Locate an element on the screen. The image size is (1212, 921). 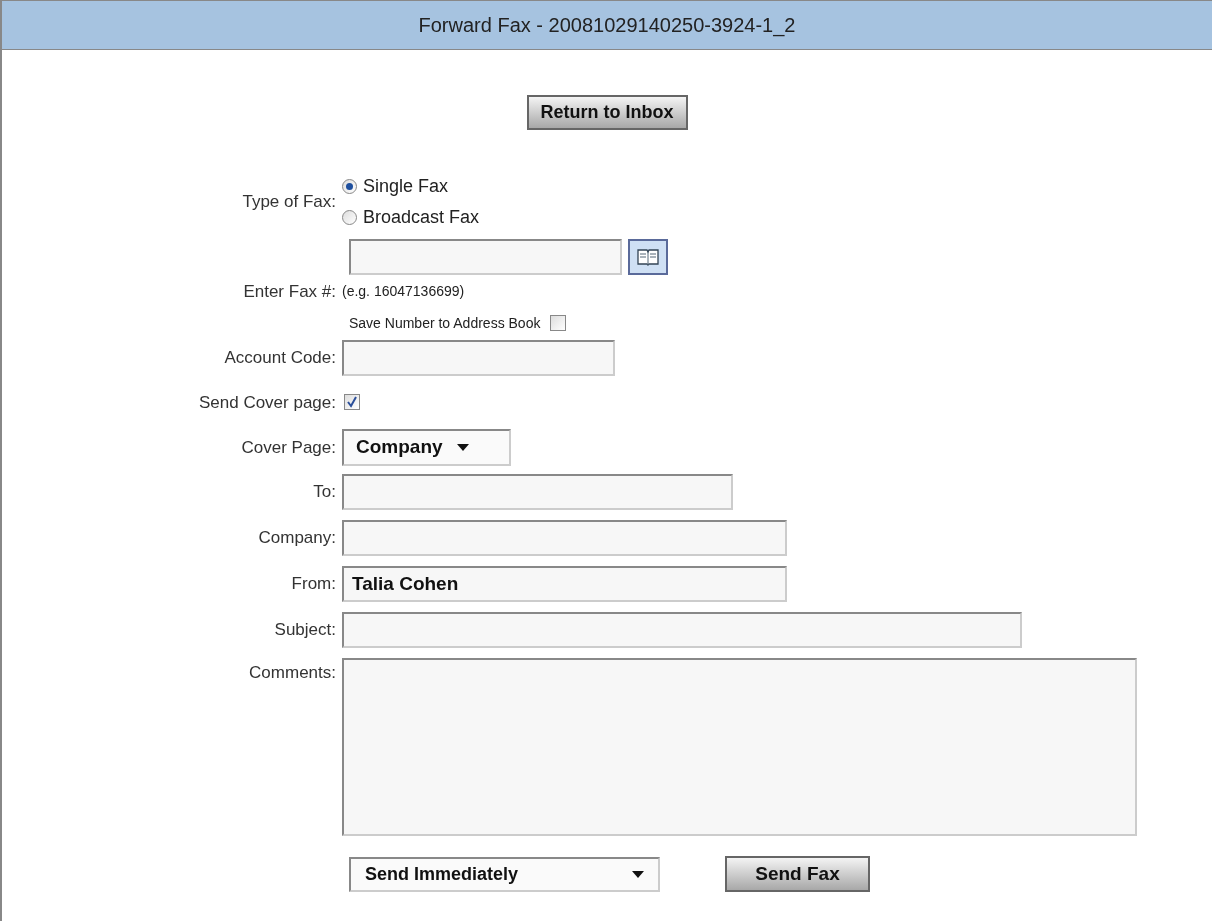
fax-number-hint: (e.g. 16047136699) is located at coordinates (403, 292).